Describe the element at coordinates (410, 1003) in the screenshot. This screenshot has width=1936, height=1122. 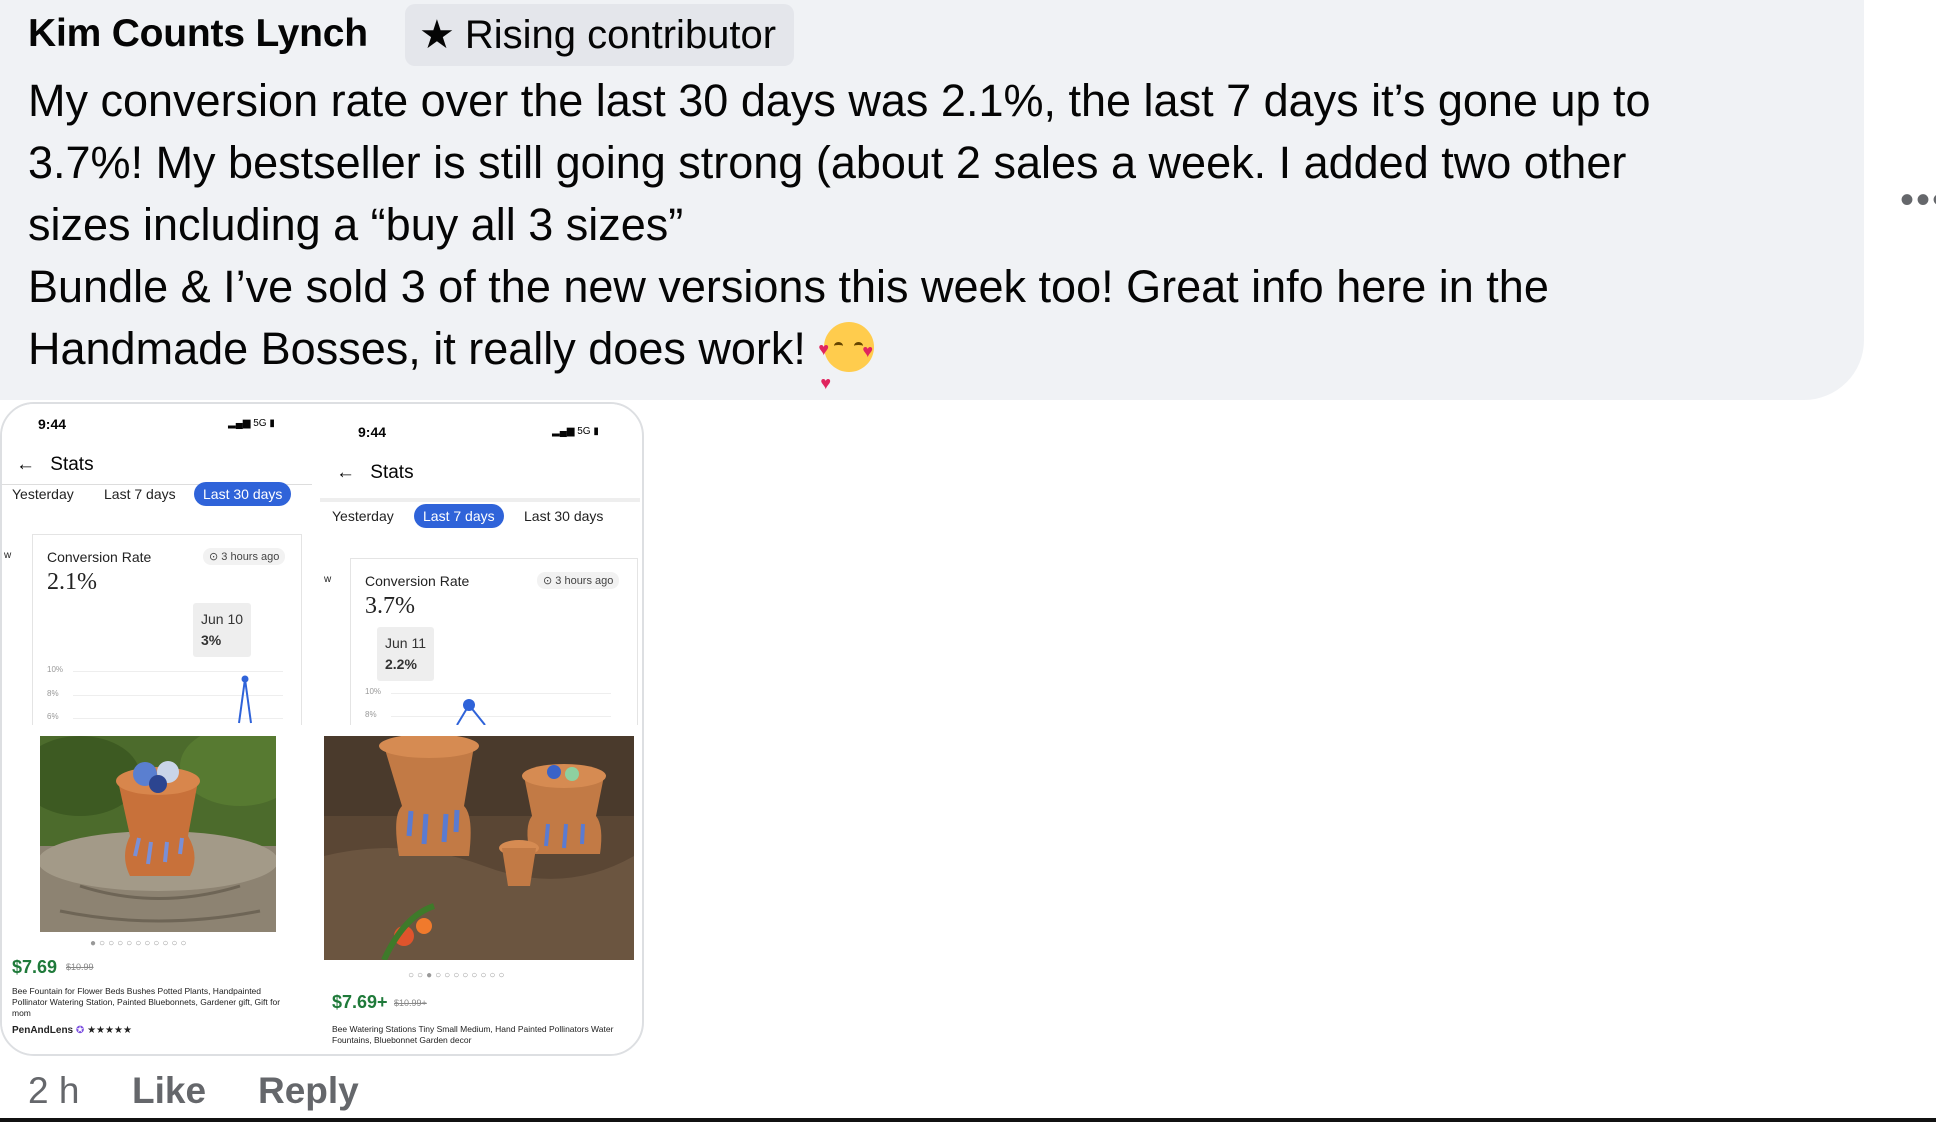
I see `original-price: $10.99+` at that location.